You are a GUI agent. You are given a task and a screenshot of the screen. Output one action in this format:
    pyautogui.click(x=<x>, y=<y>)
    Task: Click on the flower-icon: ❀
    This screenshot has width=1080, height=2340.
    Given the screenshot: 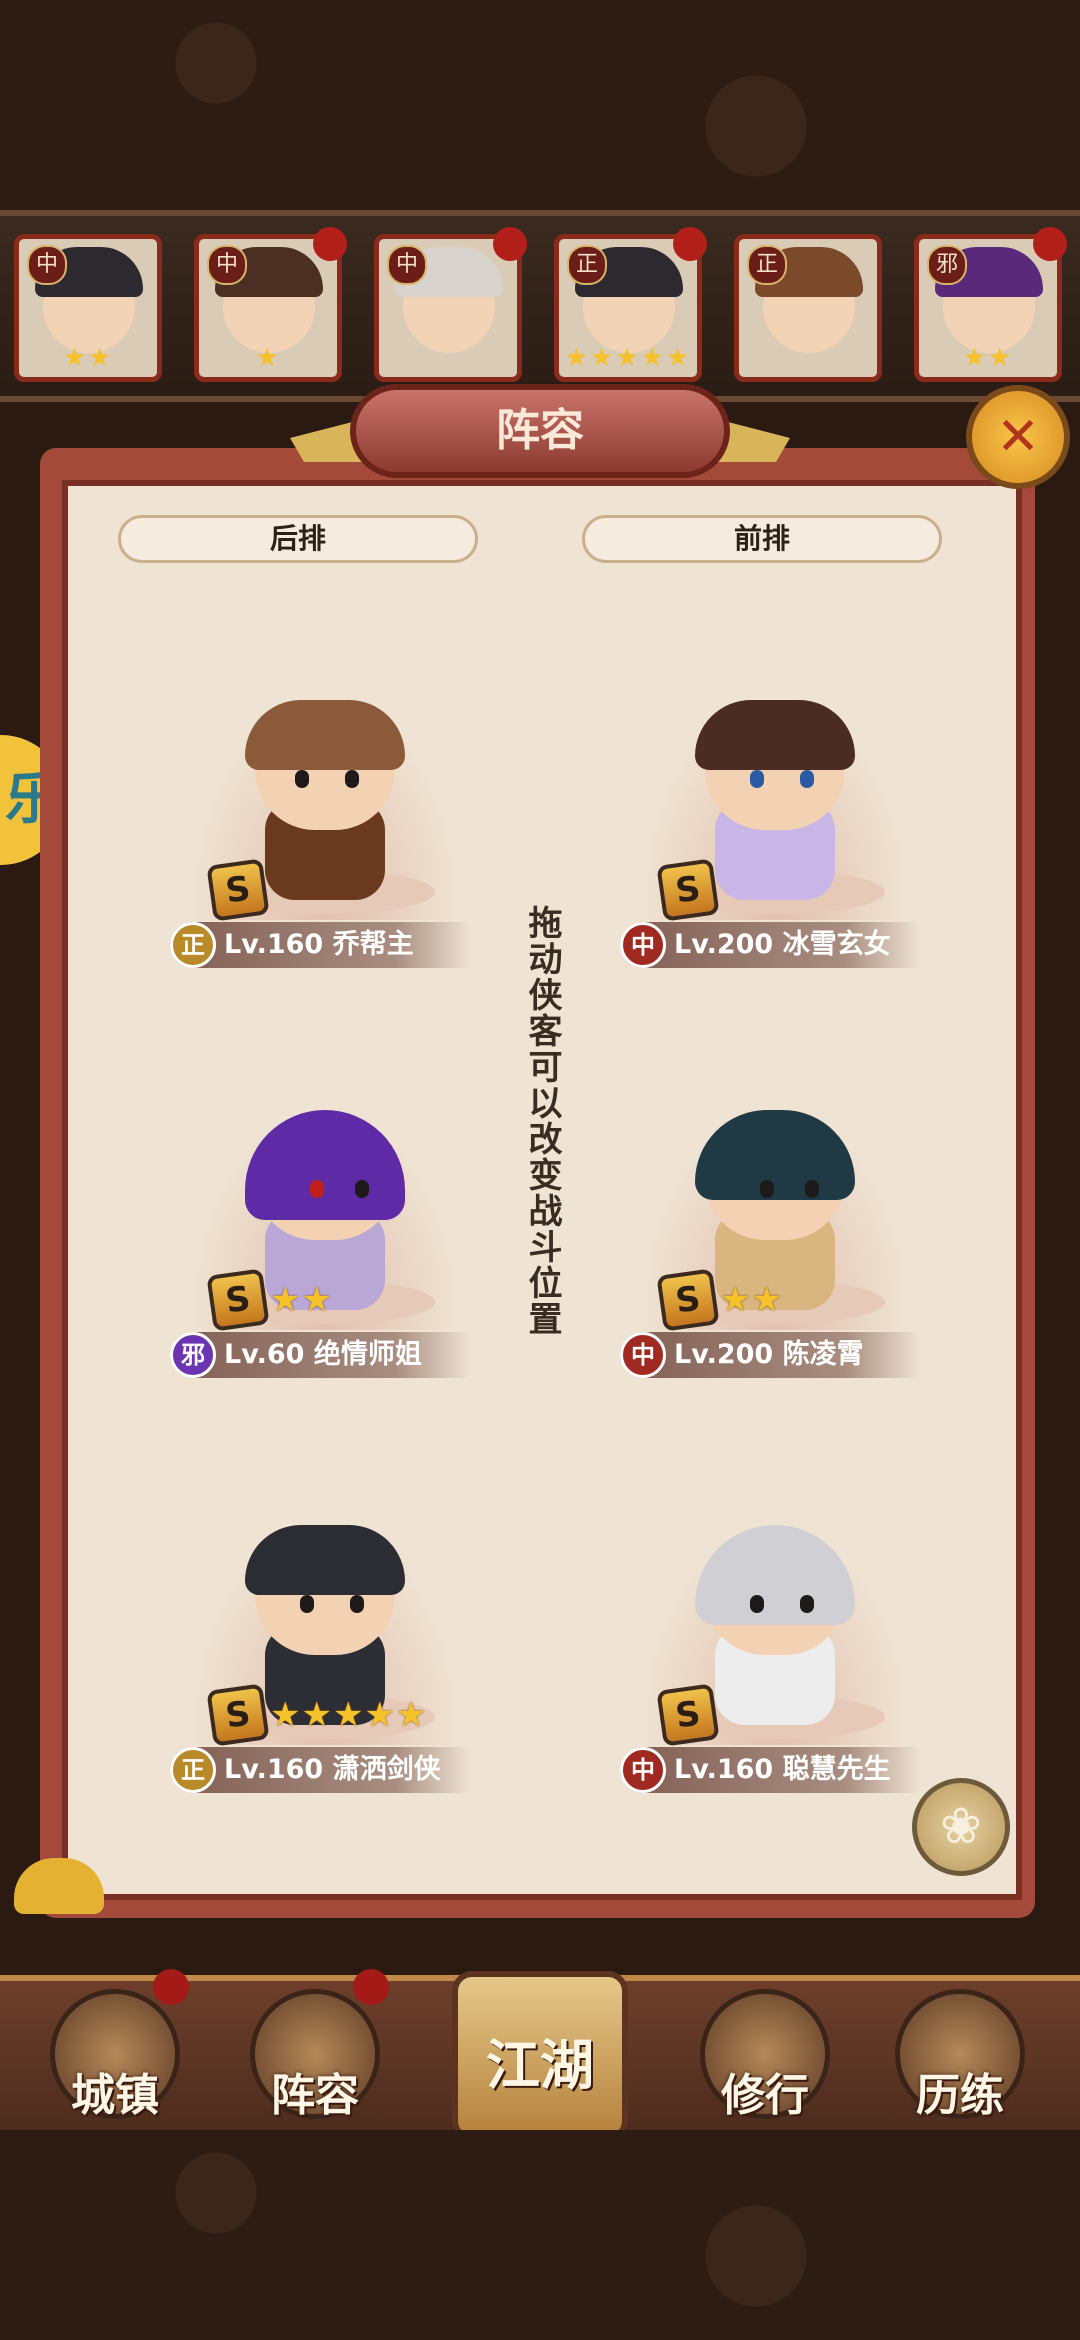 What is the action you would take?
    pyautogui.click(x=961, y=1826)
    